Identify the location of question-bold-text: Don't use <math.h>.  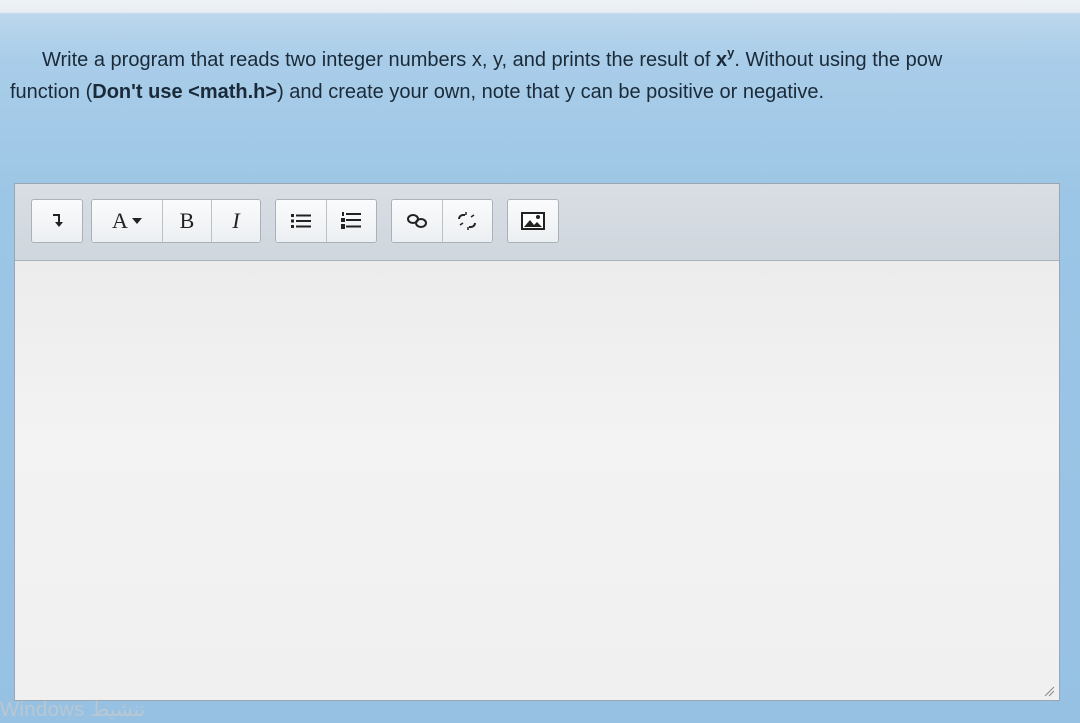
(185, 92).